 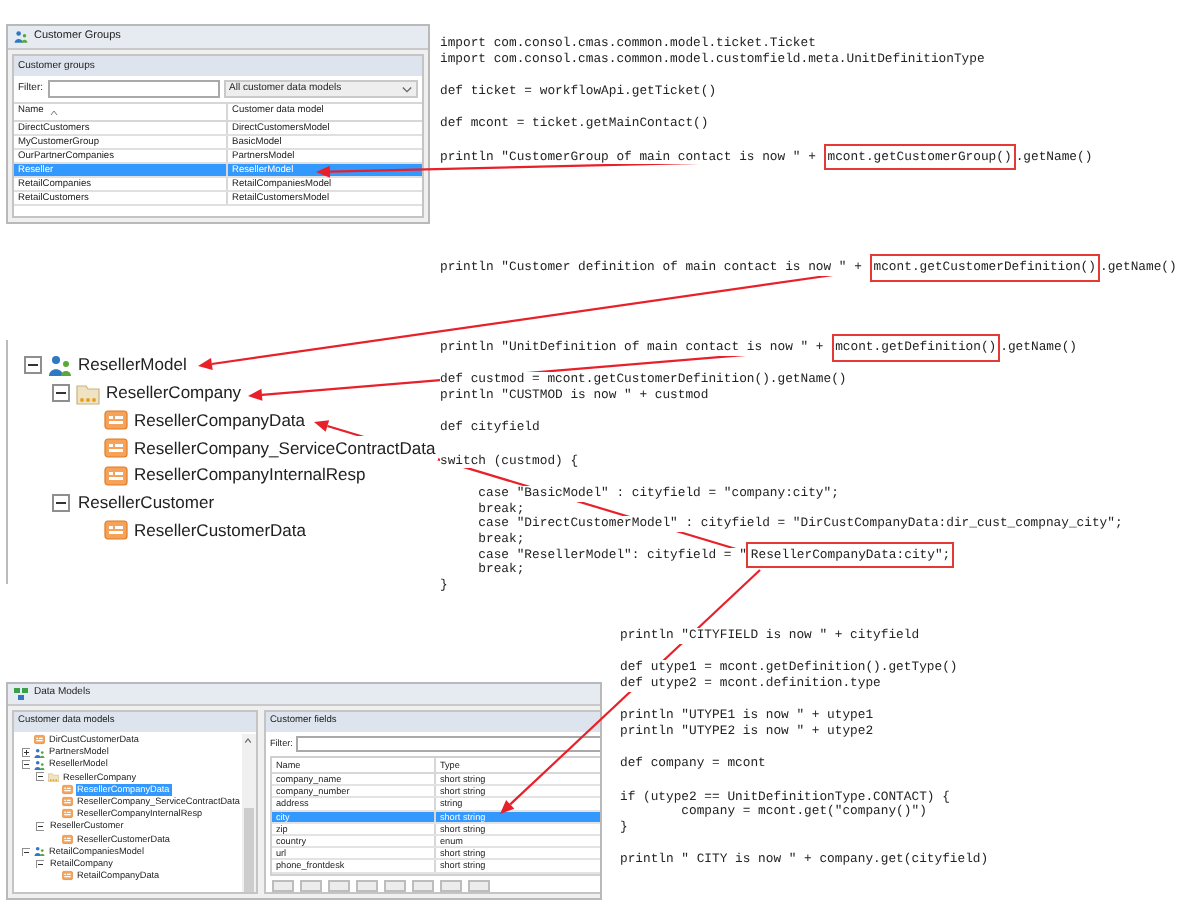 What do you see at coordinates (26, 753) in the screenshot?
I see `plus-box-icon` at bounding box center [26, 753].